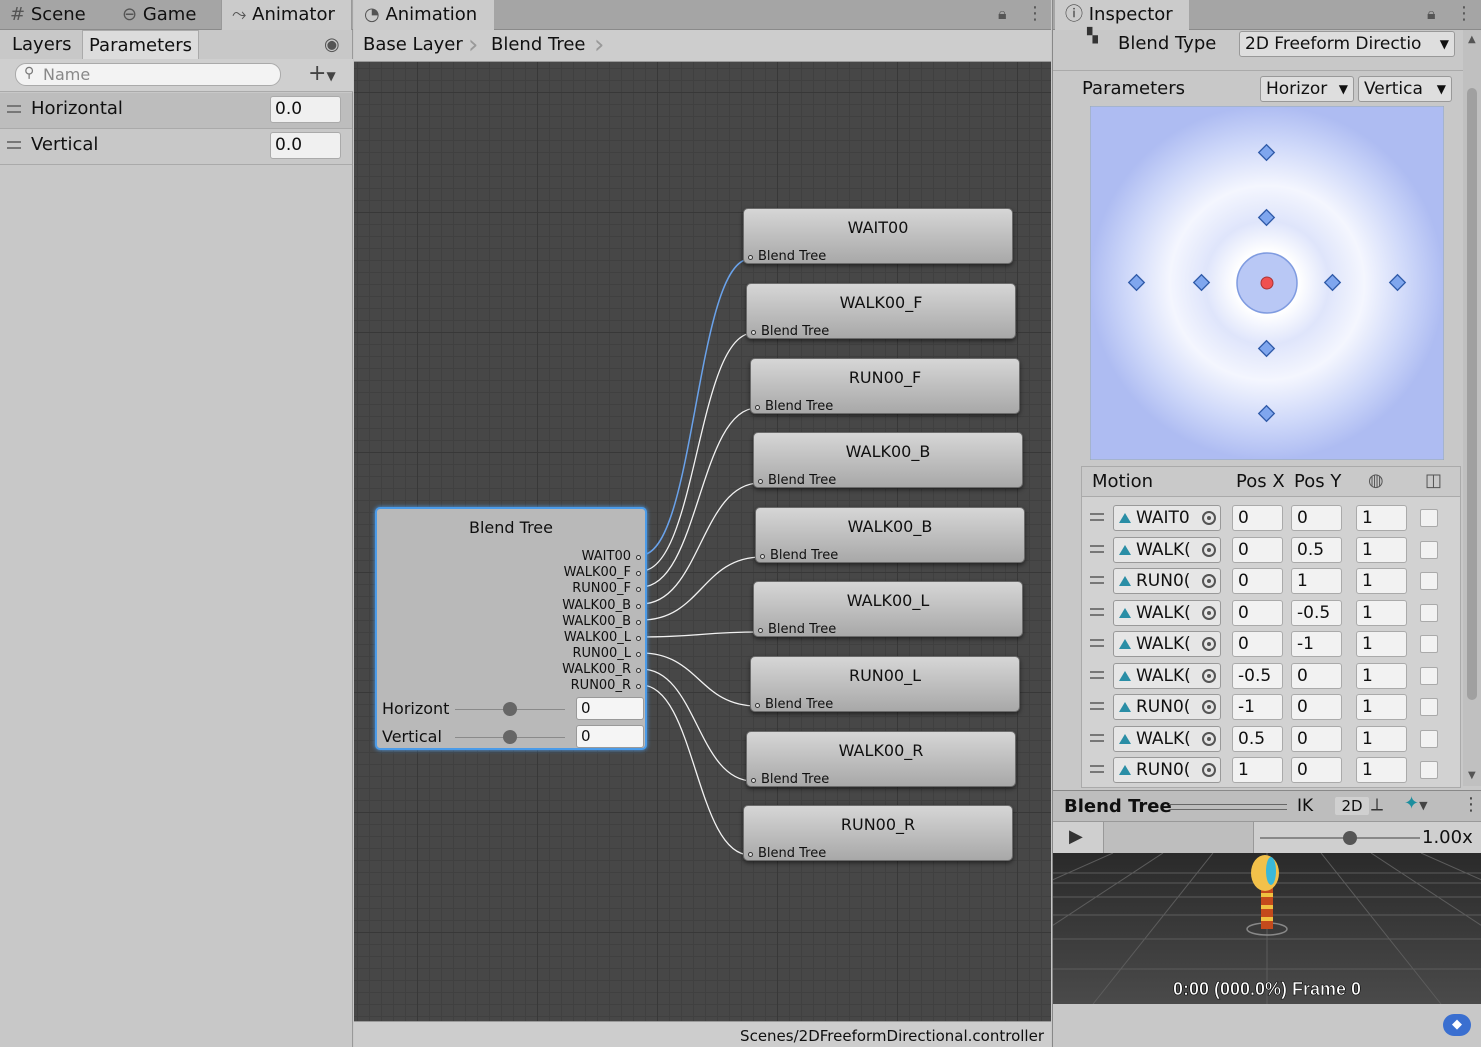 This screenshot has height=1047, width=1481. I want to click on tab-layers: Layers, so click(42, 44).